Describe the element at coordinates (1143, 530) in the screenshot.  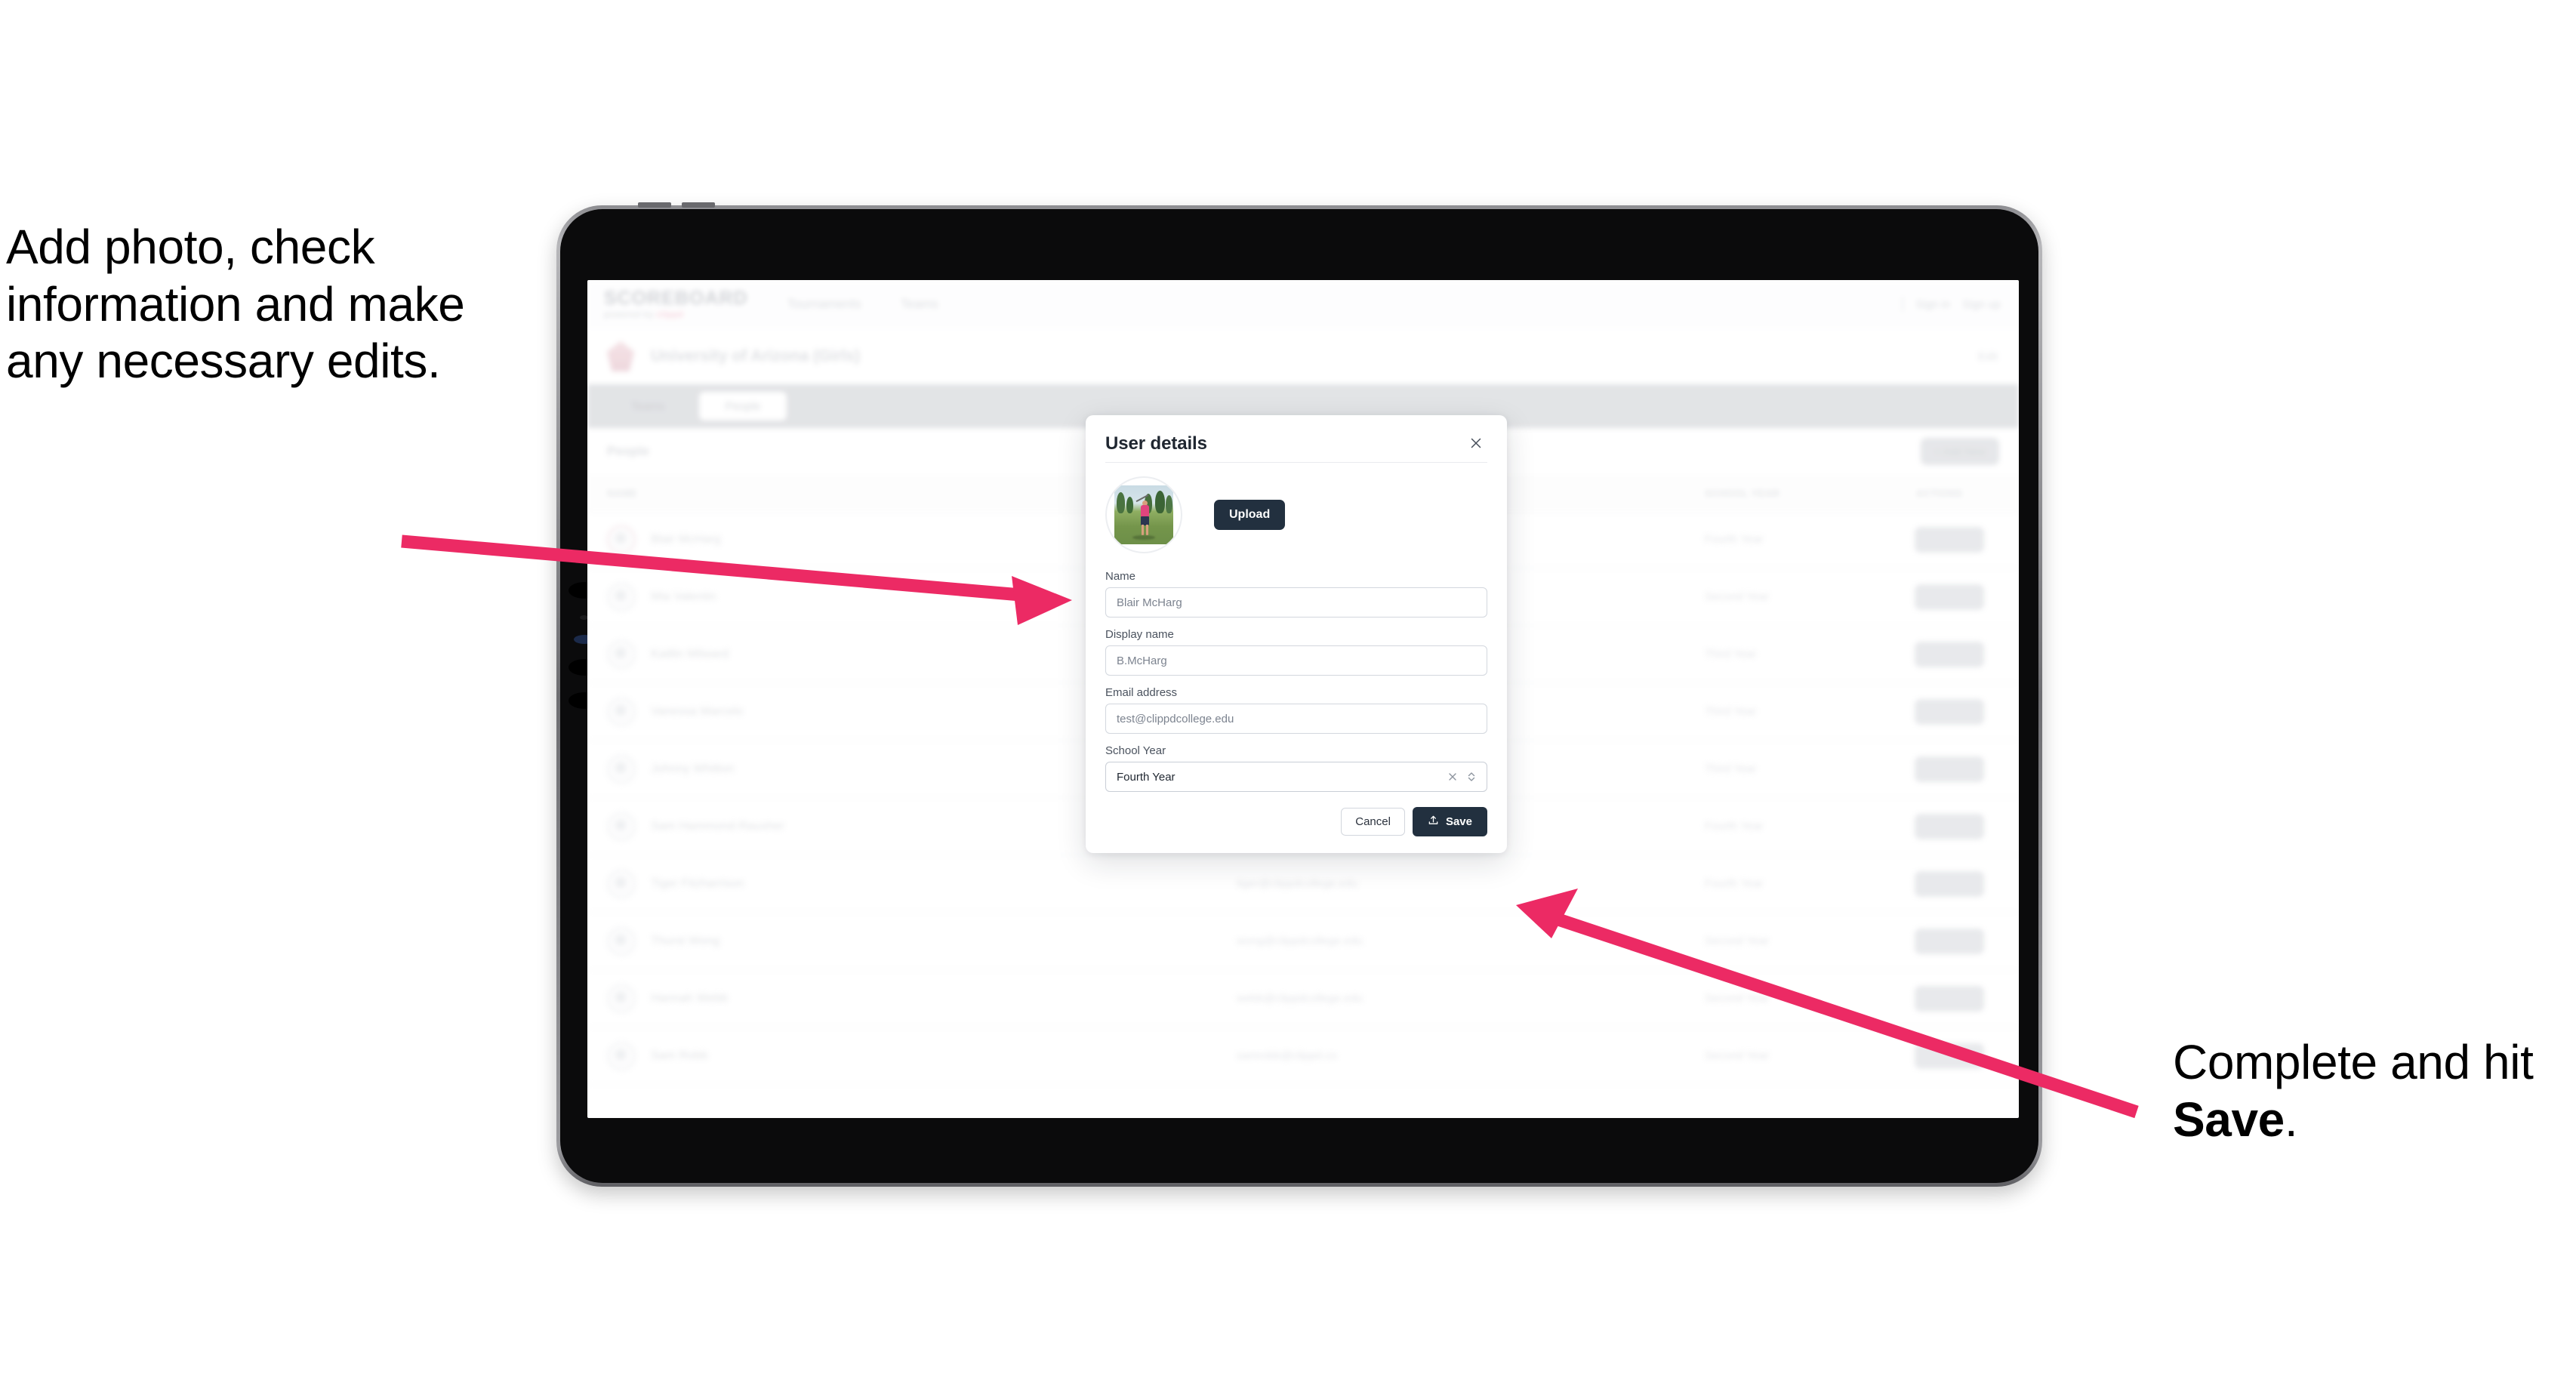
I see `golfer-leg-left` at that location.